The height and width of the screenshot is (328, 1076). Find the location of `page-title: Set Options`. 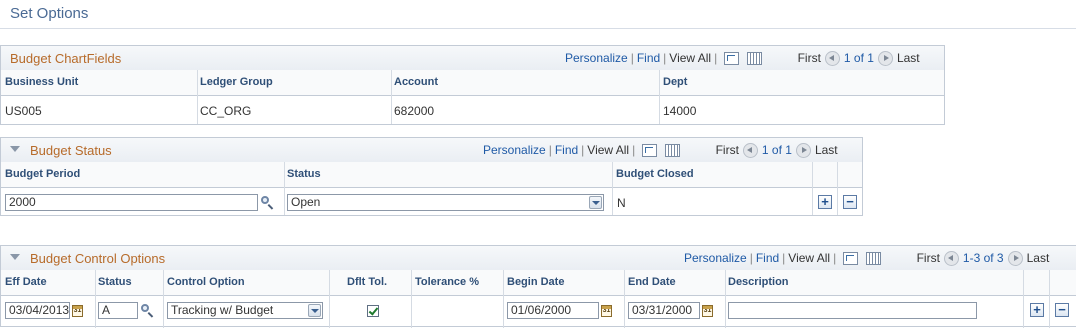

page-title: Set Options is located at coordinates (49, 13).